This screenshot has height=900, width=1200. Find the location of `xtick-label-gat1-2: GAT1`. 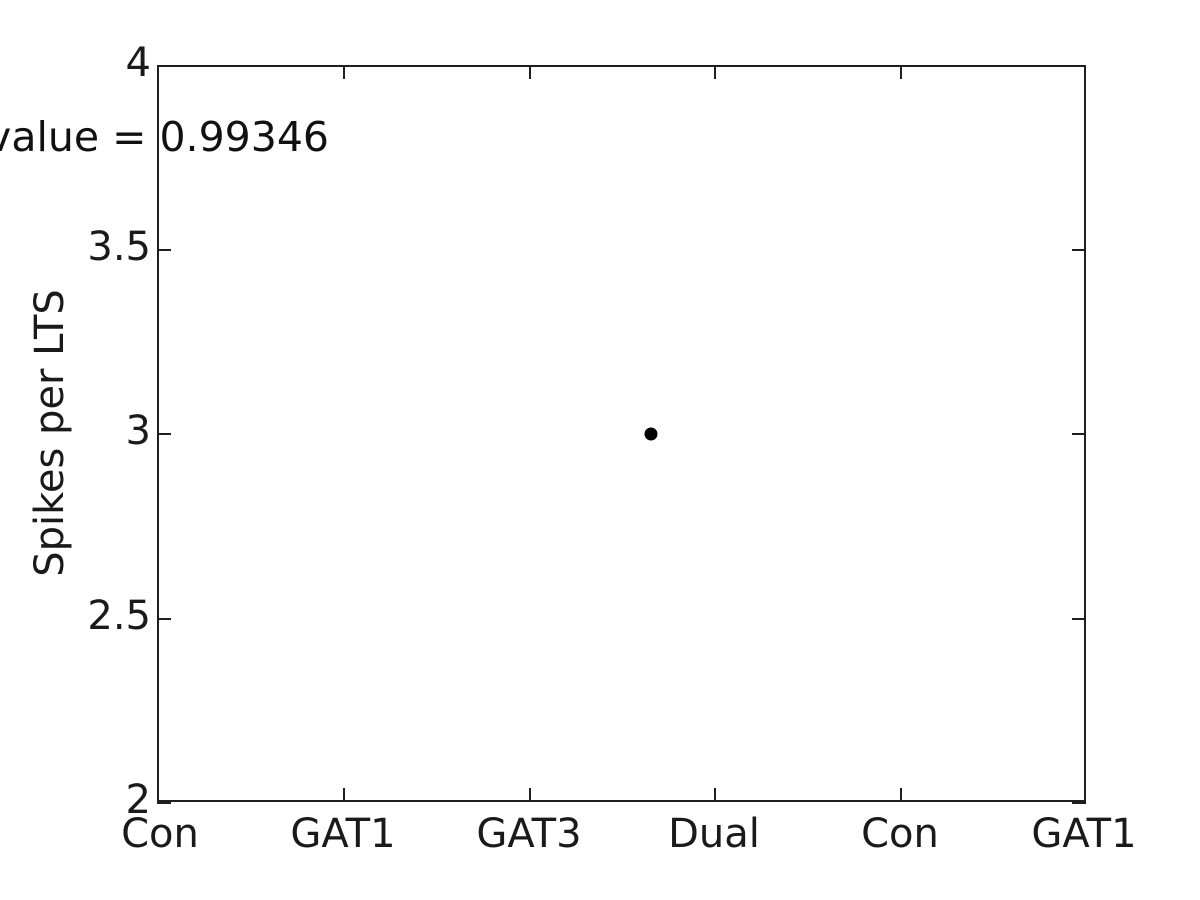

xtick-label-gat1-2: GAT1 is located at coordinates (1084, 834).